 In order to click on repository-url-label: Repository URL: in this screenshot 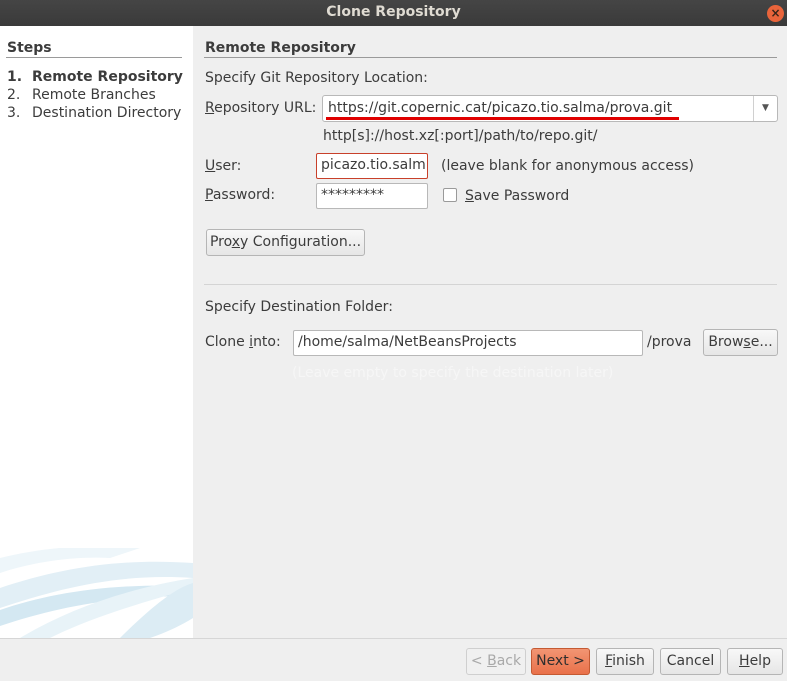, I will do `click(261, 108)`.